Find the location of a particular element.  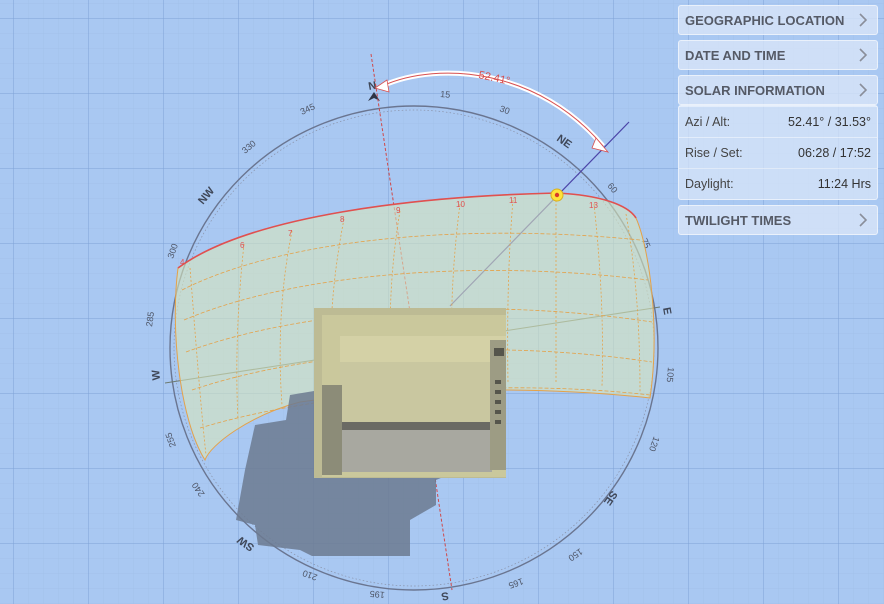

azi-alt-label: Azi / Alt: is located at coordinates (708, 122).